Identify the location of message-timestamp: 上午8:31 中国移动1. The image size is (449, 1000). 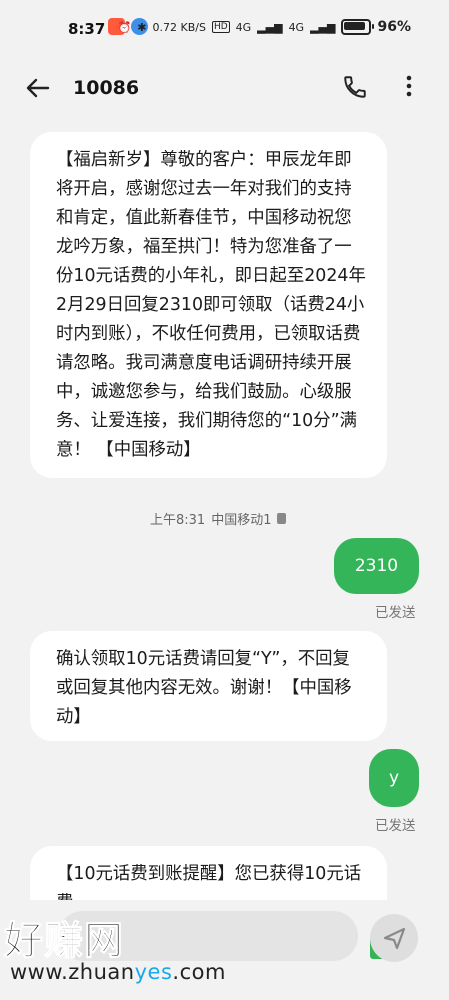
(218, 518).